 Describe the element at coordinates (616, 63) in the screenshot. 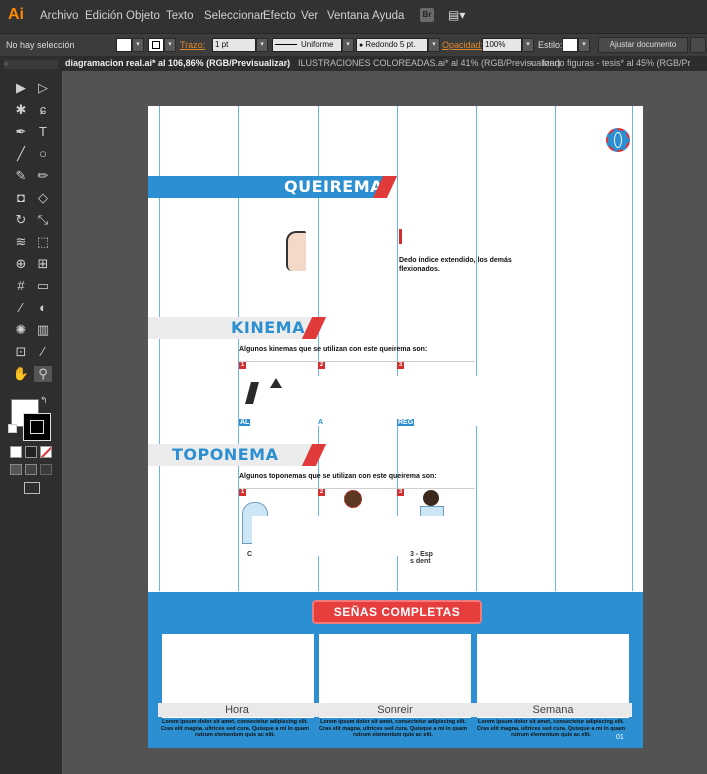

I see `tab-fondo-figuras: fondo figuras - tesis* al 45% (RGB/Pr` at that location.